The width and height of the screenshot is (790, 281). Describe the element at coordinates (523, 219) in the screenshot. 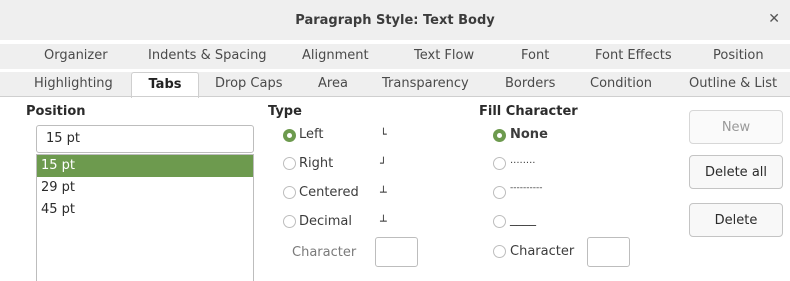

I see `fill-underline-label: ____` at that location.